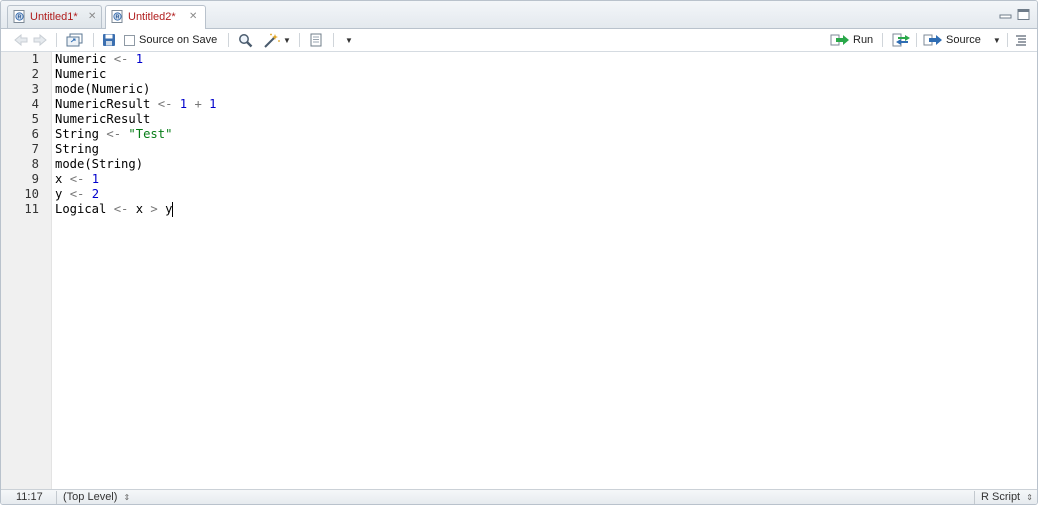 Image resolution: width=1042 pixels, height=509 pixels. I want to click on code-line: String, so click(77, 149).